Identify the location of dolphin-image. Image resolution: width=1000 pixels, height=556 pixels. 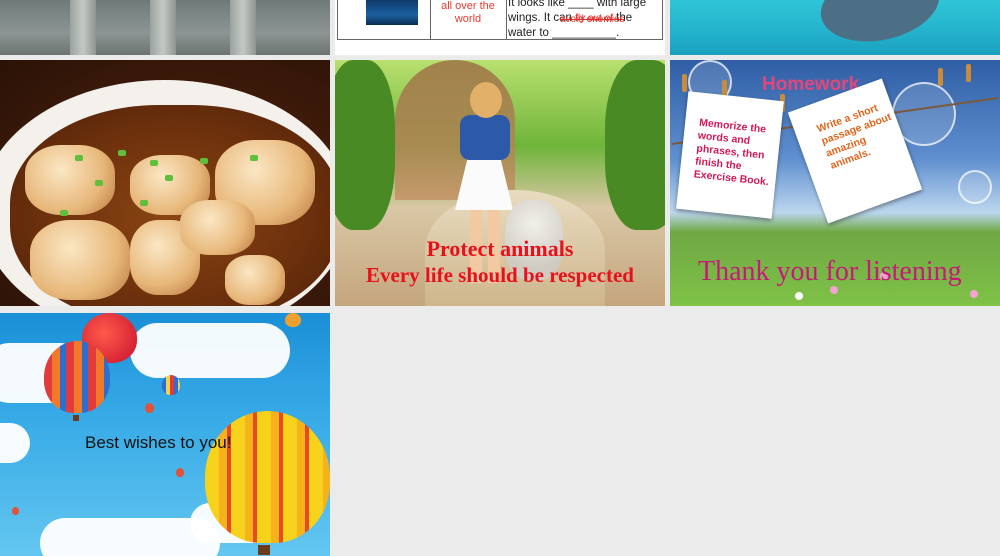
(880, 26).